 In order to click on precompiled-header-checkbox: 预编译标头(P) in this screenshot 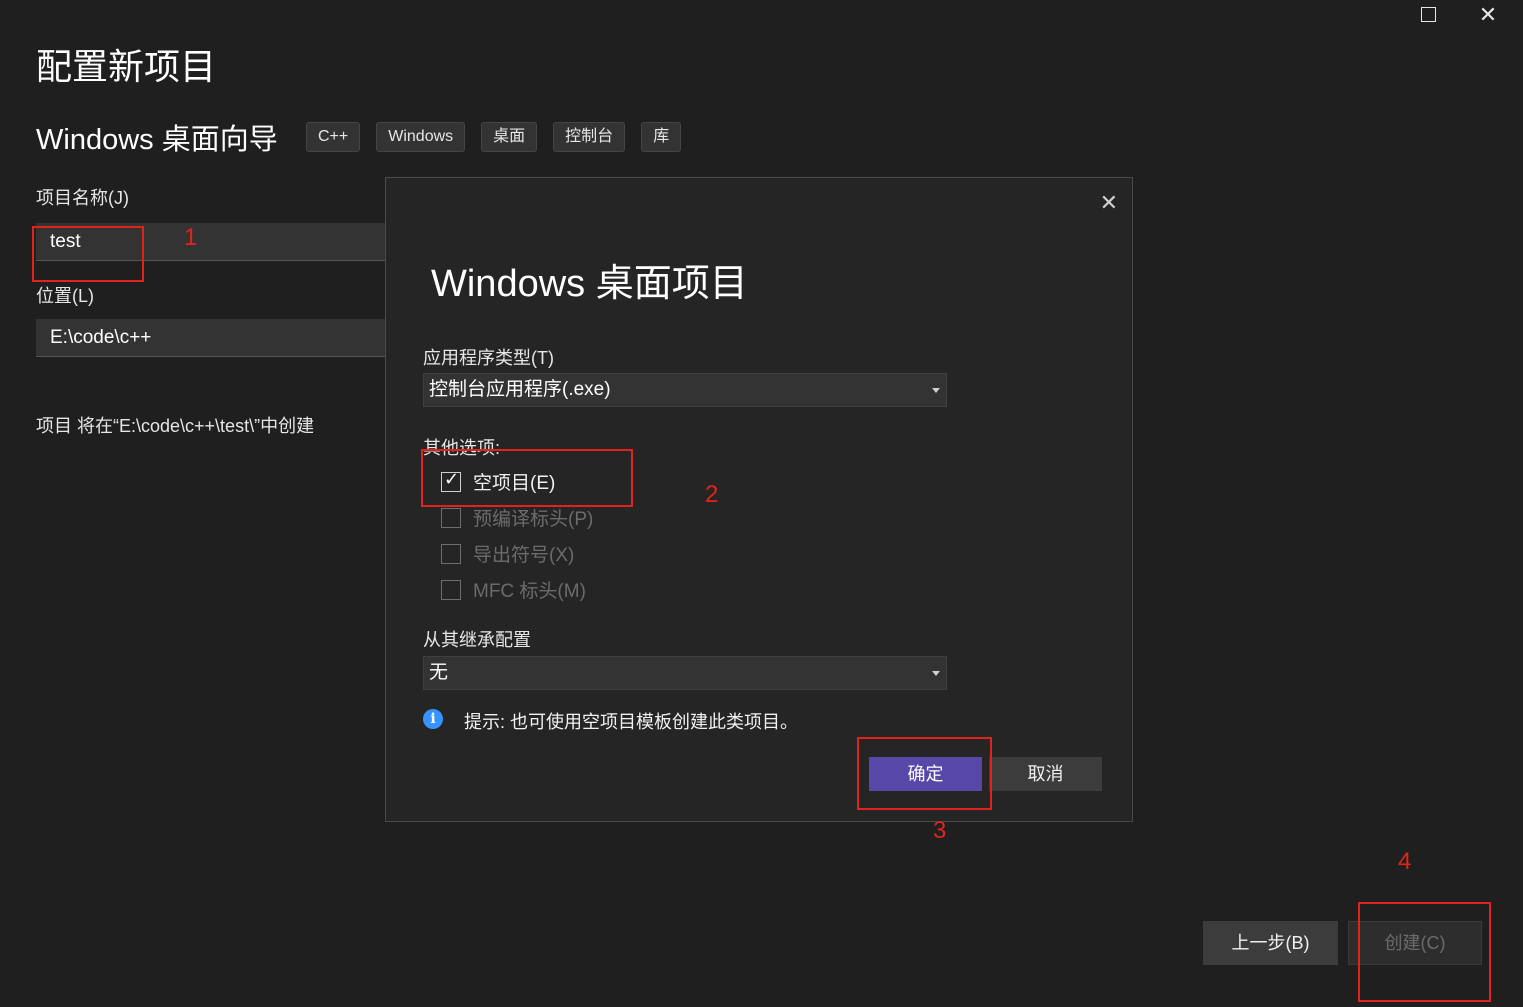, I will do `click(517, 517)`.